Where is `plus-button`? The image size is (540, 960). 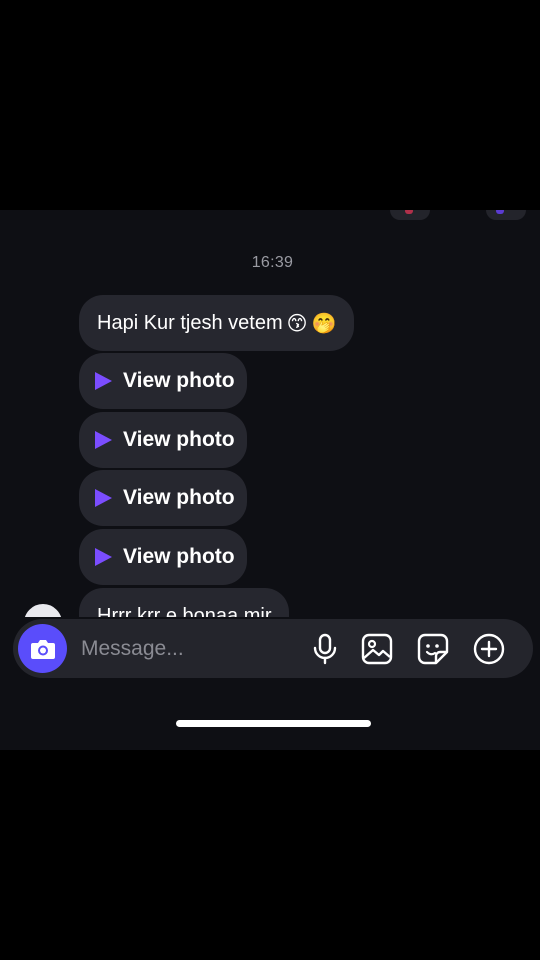 plus-button is located at coordinates (489, 649).